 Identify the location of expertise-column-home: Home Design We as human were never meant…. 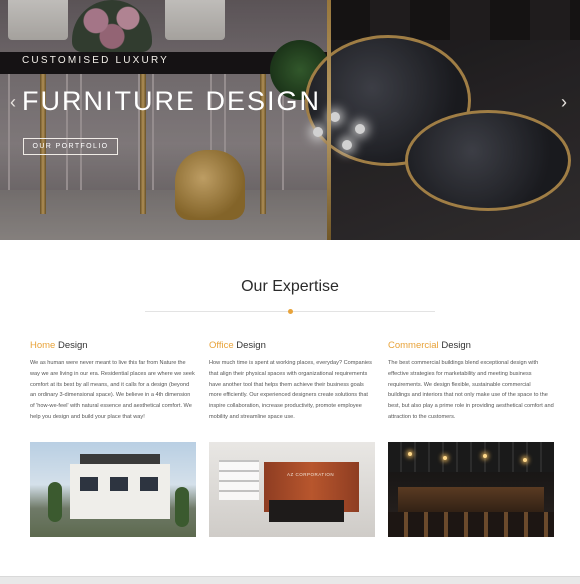
(113, 438).